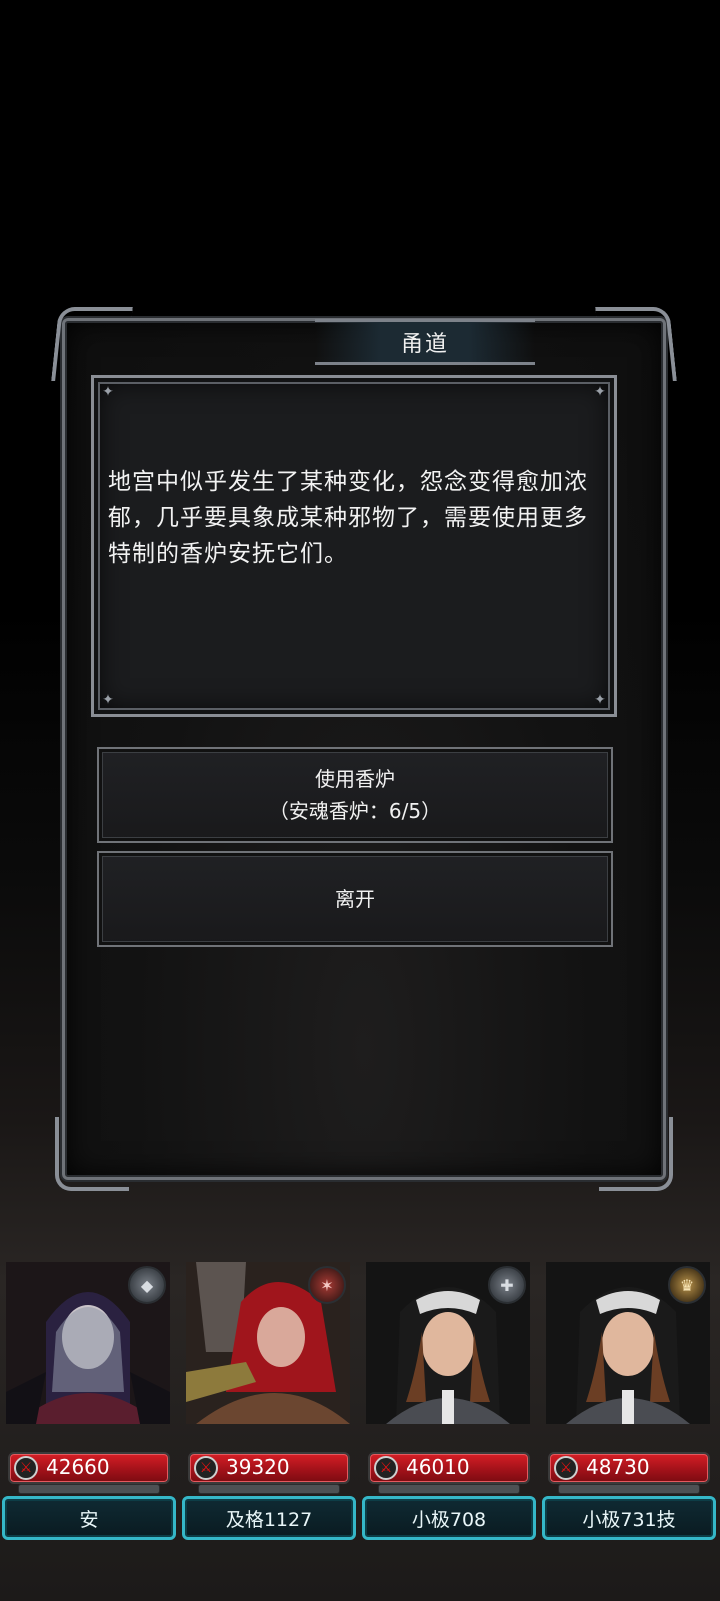  Describe the element at coordinates (88, 1402) in the screenshot. I see `party-member: ◆ ⚔ 42660 安` at that location.